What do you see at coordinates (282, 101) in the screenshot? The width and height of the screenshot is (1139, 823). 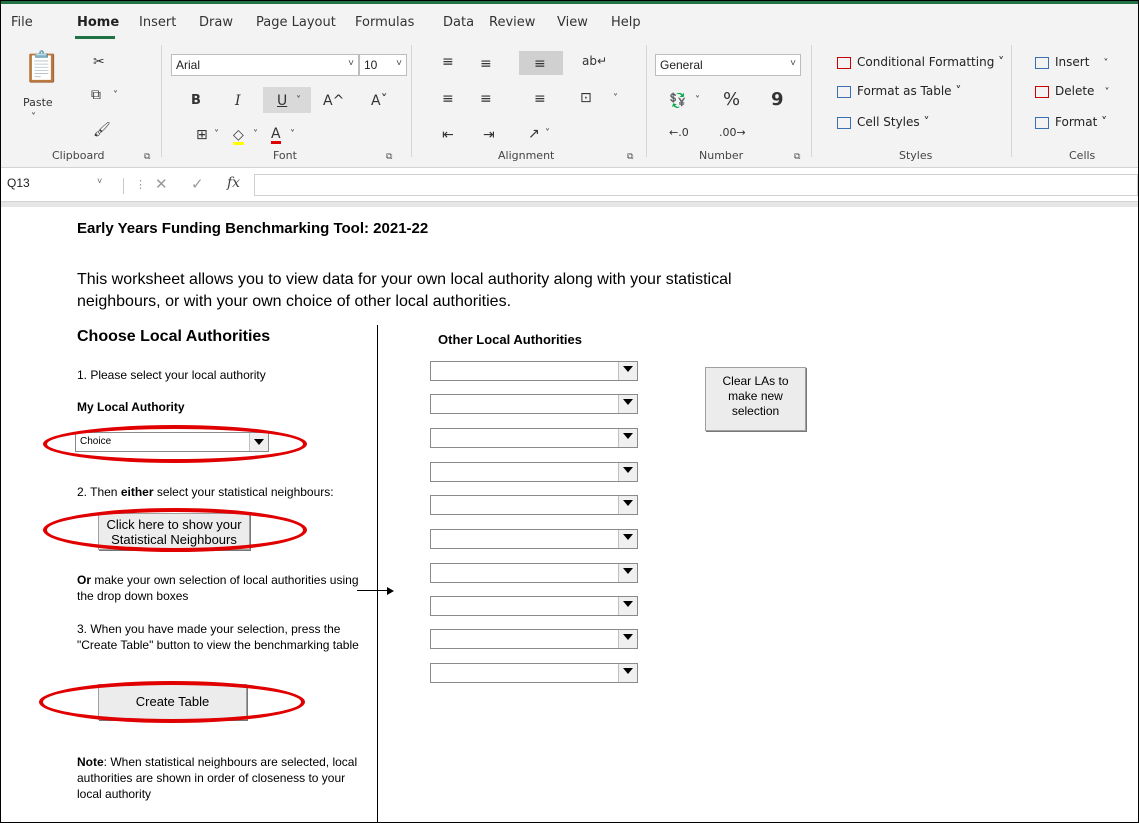 I see `underline-button: U` at bounding box center [282, 101].